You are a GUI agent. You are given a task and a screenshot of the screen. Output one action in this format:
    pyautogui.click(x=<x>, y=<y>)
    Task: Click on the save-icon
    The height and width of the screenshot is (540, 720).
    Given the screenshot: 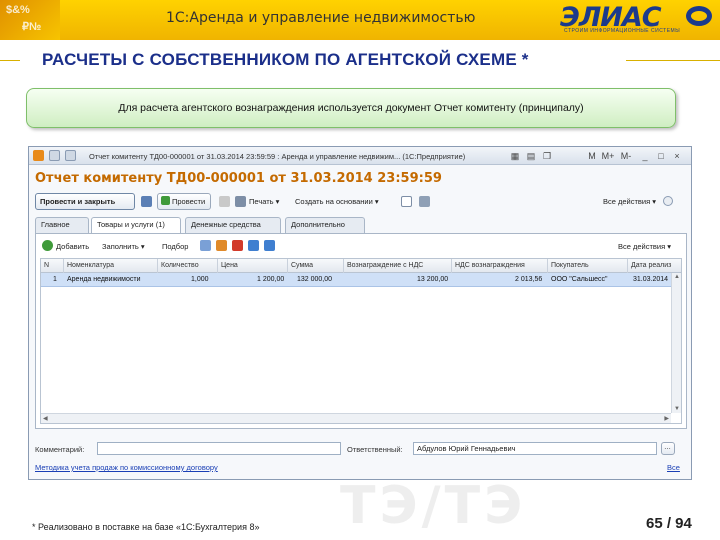 What is the action you would take?
    pyautogui.click(x=146, y=201)
    